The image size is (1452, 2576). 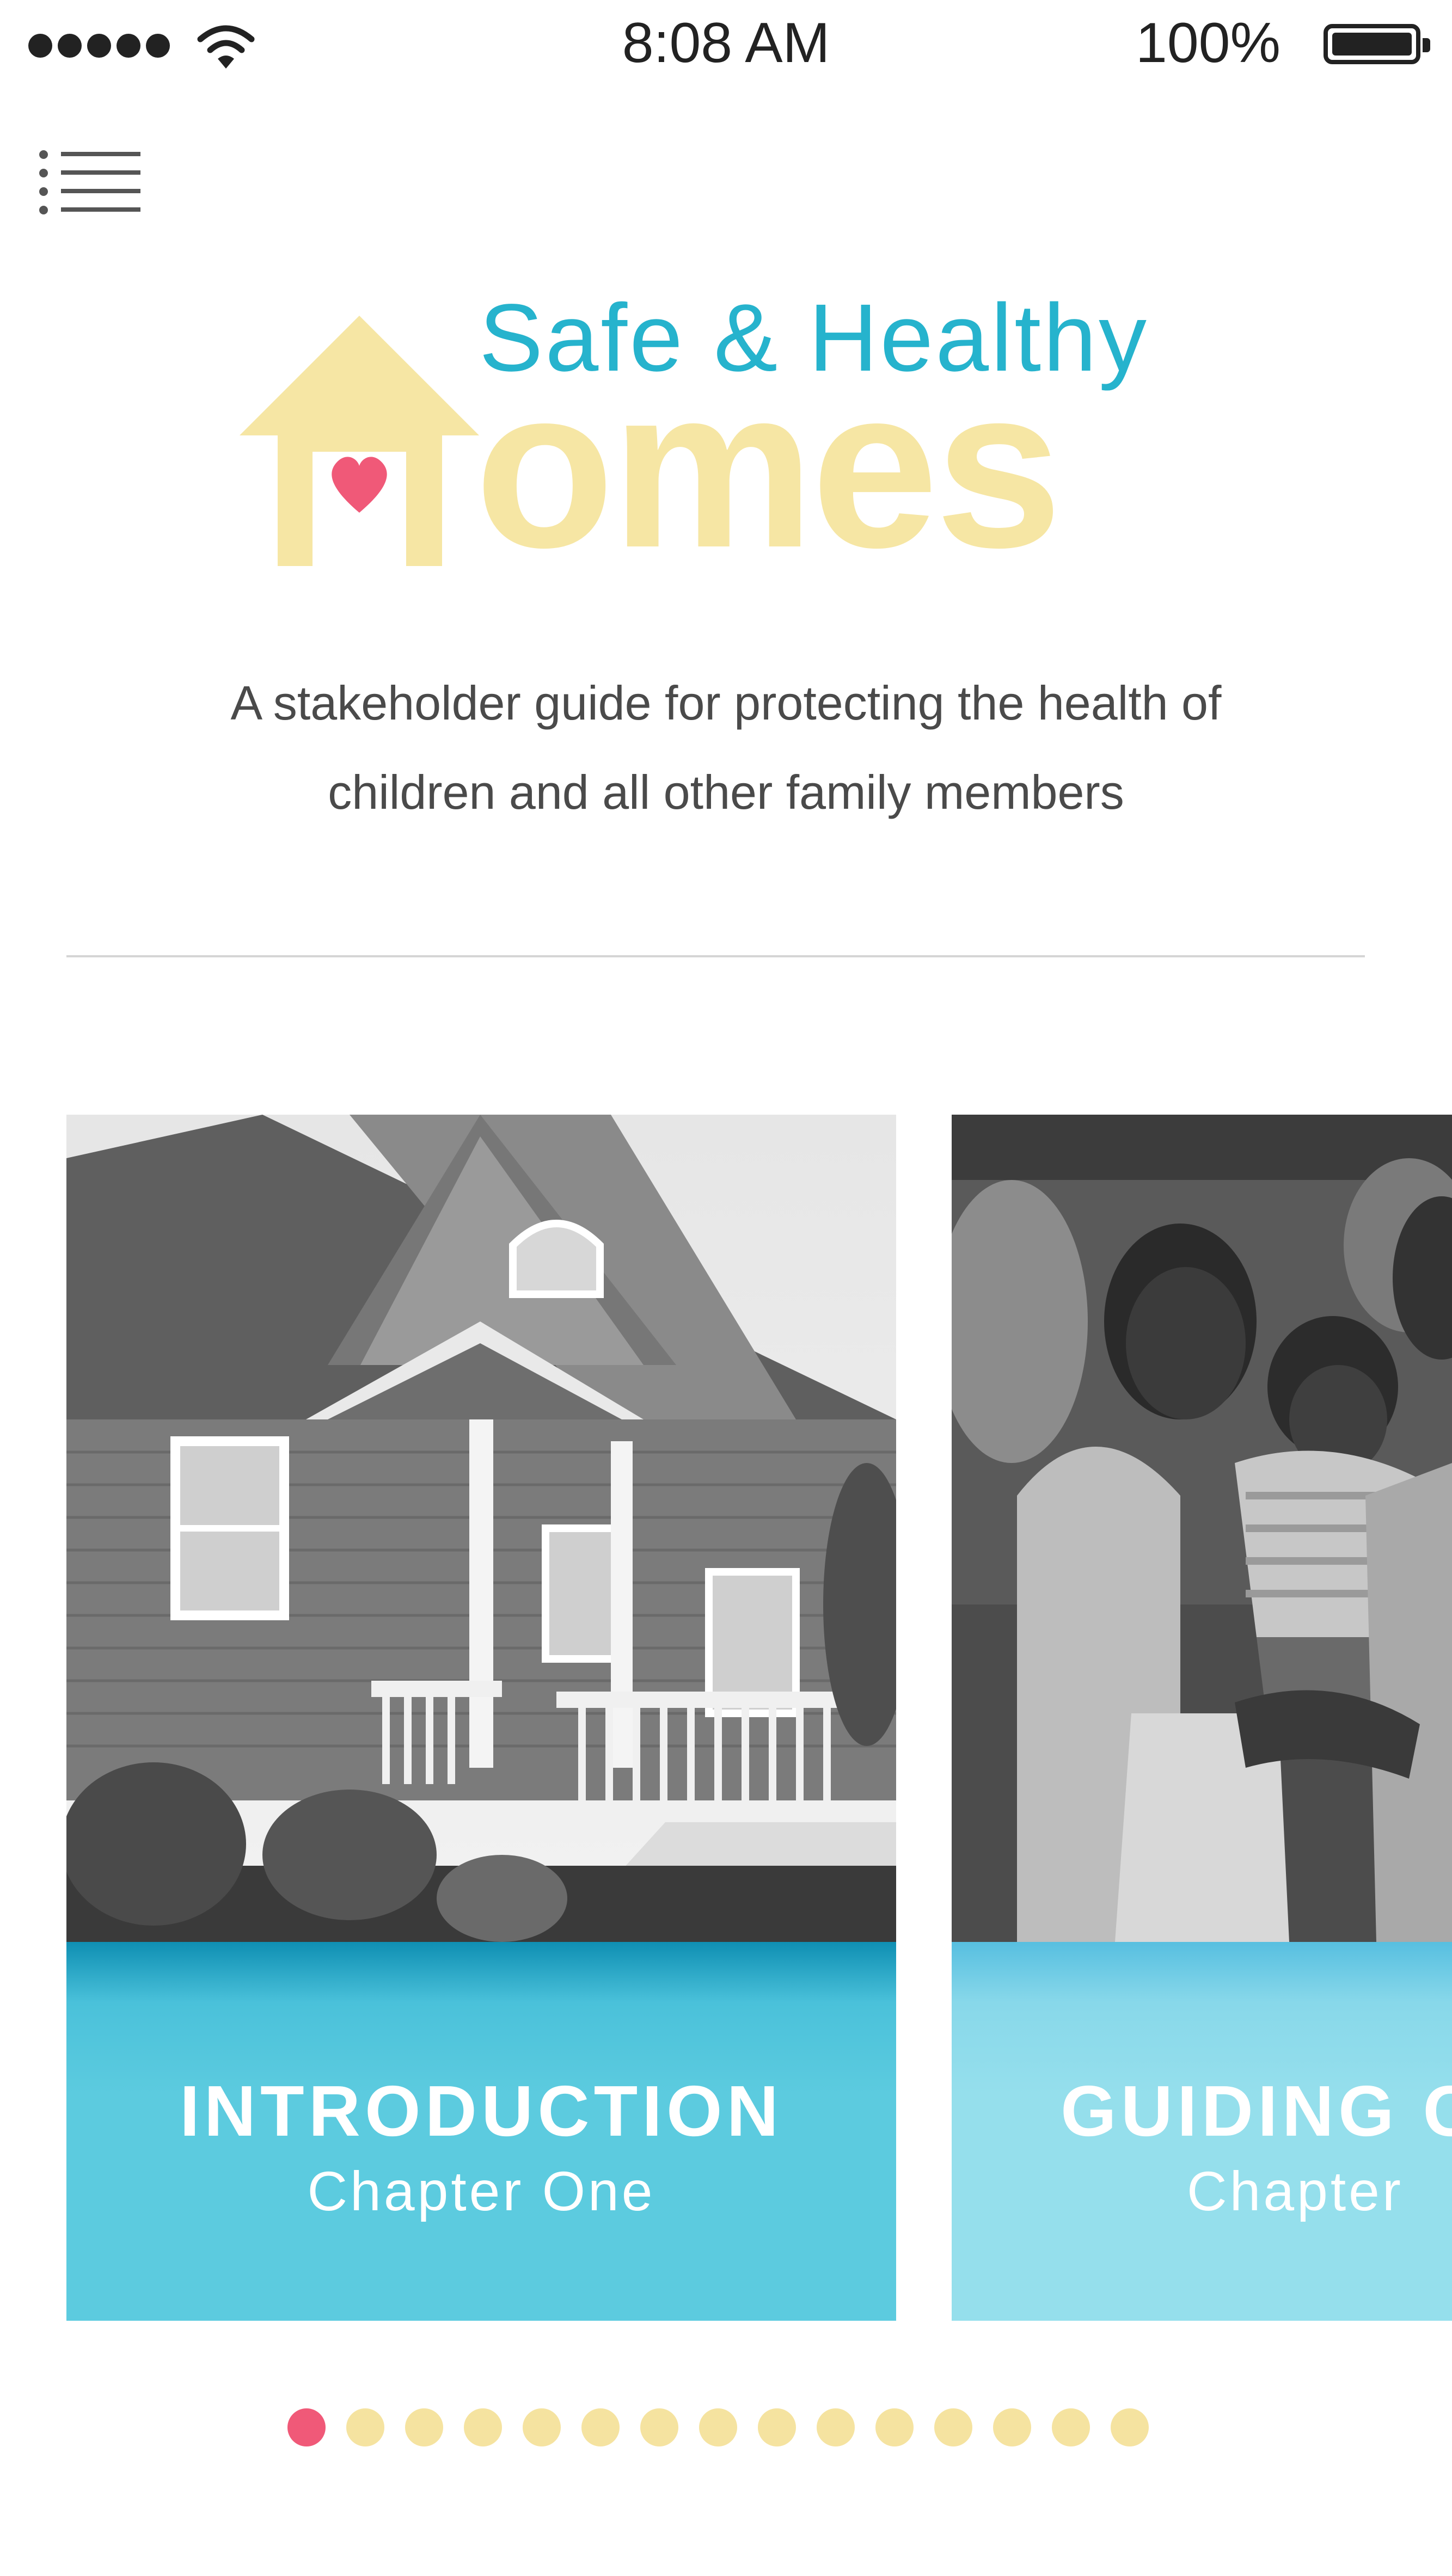 What do you see at coordinates (90, 182) in the screenshot?
I see `menu-list-icon` at bounding box center [90, 182].